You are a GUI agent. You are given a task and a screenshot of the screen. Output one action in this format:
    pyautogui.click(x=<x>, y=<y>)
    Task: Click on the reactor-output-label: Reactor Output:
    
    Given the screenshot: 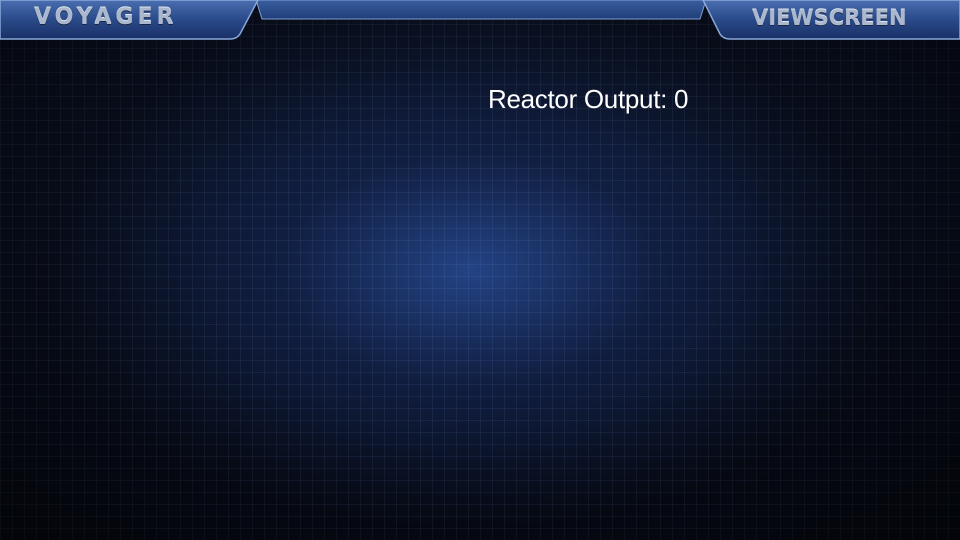 What is the action you would take?
    pyautogui.click(x=578, y=99)
    